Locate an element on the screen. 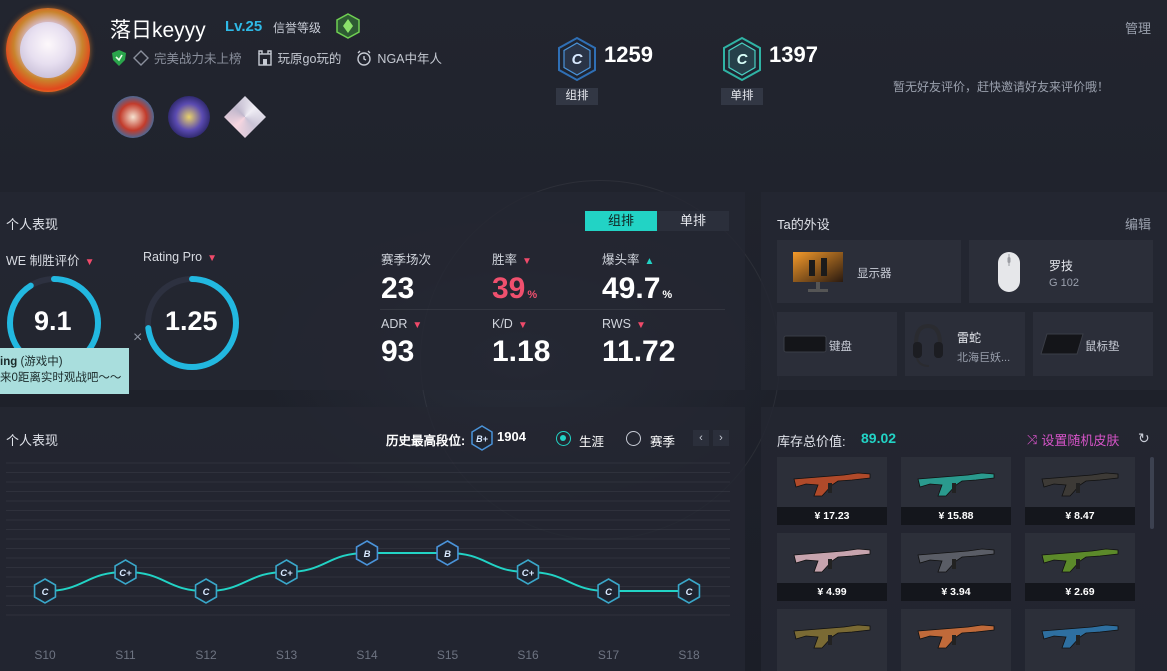 Image resolution: width=1167 pixels, height=671 pixels. sort-up-icon: ▲ is located at coordinates (650, 261).